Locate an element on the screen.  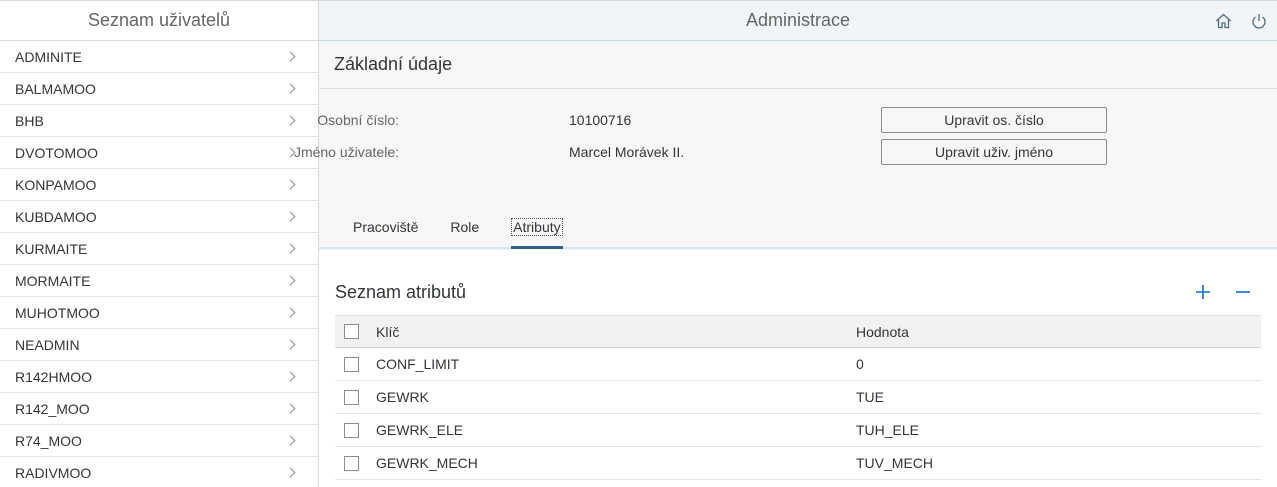
user-list-item: KONPAMOO is located at coordinates (159, 185).